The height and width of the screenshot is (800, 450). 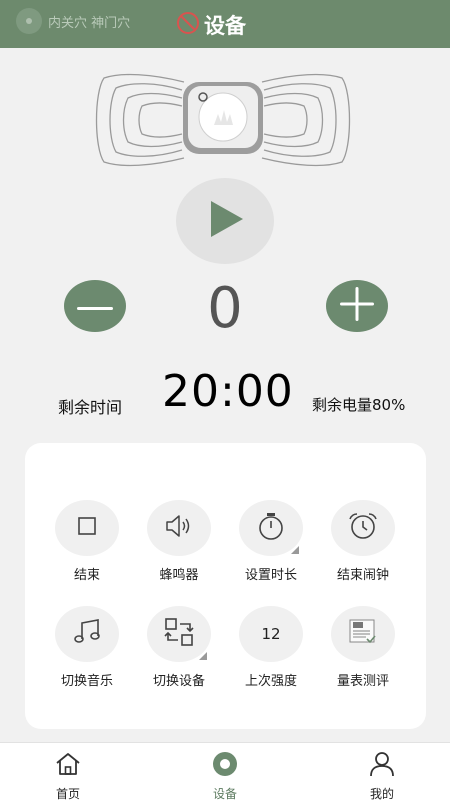 I want to click on speaker-icon-wrap, so click(x=179, y=528).